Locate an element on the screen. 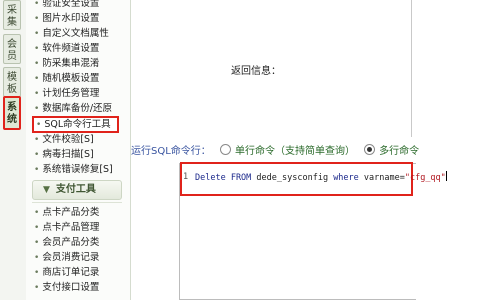 The height and width of the screenshot is (300, 480). menu-item: • 文件校验[S] is located at coordinates (64, 139).